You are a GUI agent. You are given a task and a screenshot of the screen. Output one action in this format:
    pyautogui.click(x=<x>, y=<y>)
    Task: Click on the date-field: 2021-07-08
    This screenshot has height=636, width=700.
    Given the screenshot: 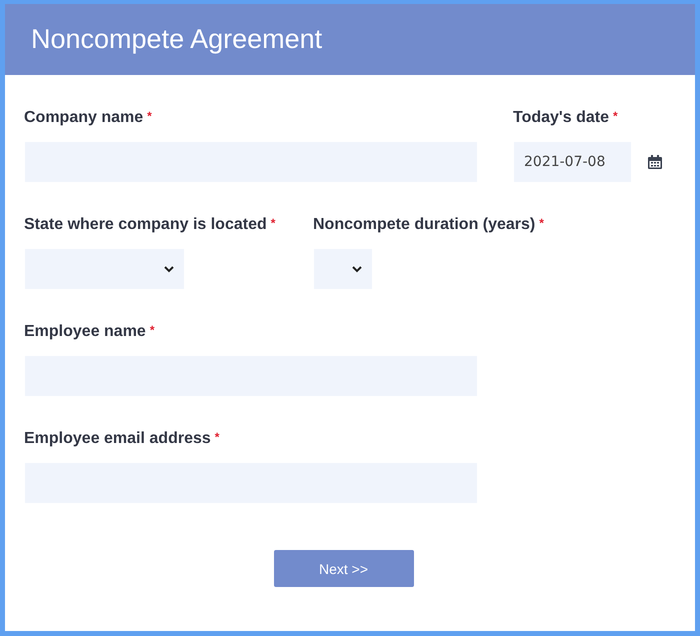 What is the action you would take?
    pyautogui.click(x=572, y=162)
    